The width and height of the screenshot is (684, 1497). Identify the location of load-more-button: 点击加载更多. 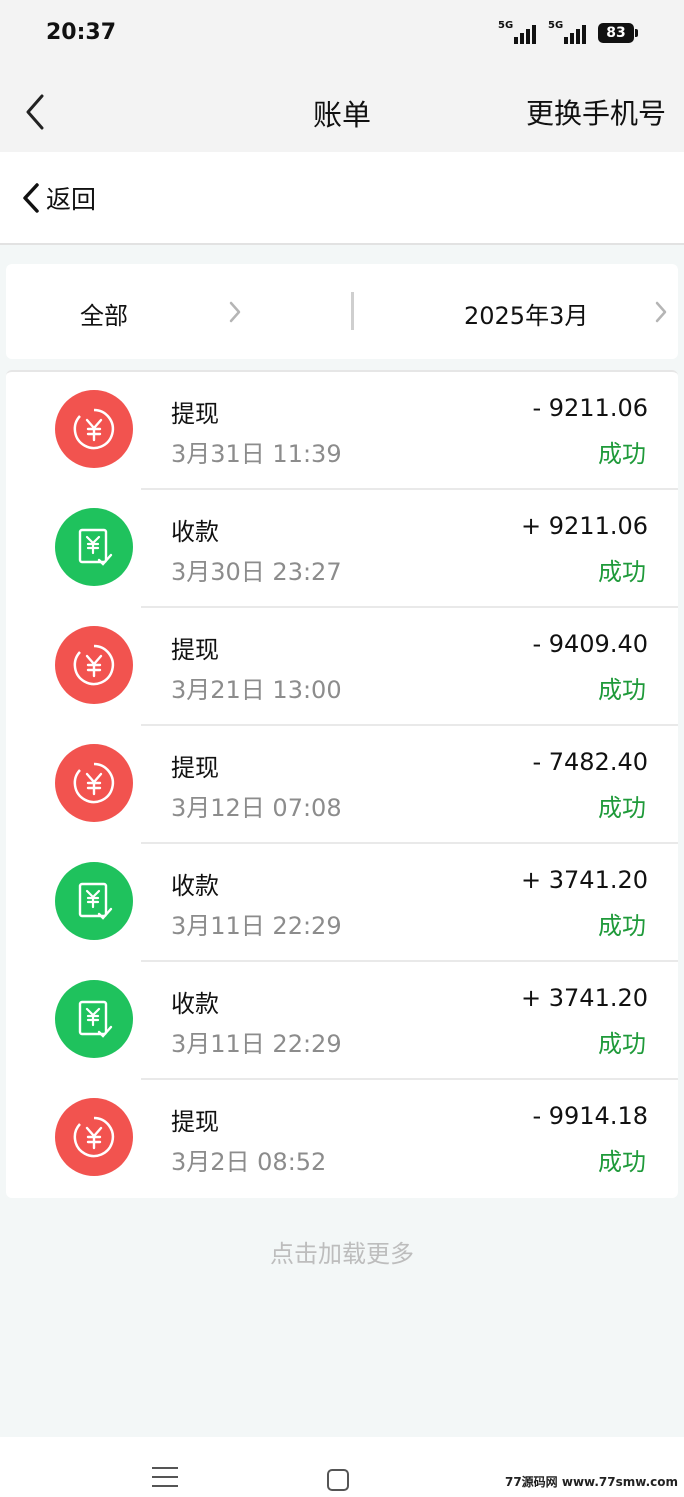
(342, 1251).